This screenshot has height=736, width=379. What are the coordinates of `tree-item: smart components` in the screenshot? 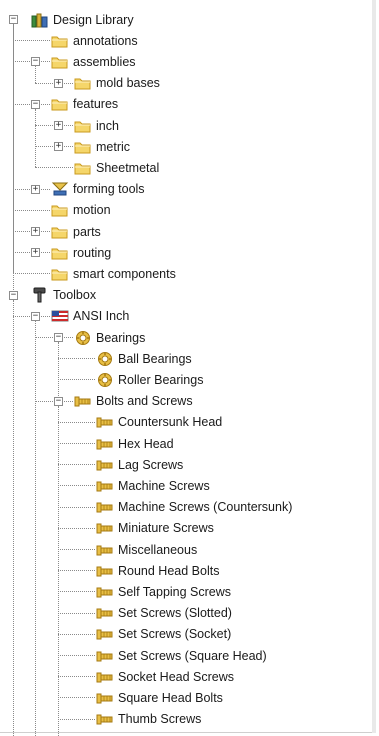 It's located at (113, 273).